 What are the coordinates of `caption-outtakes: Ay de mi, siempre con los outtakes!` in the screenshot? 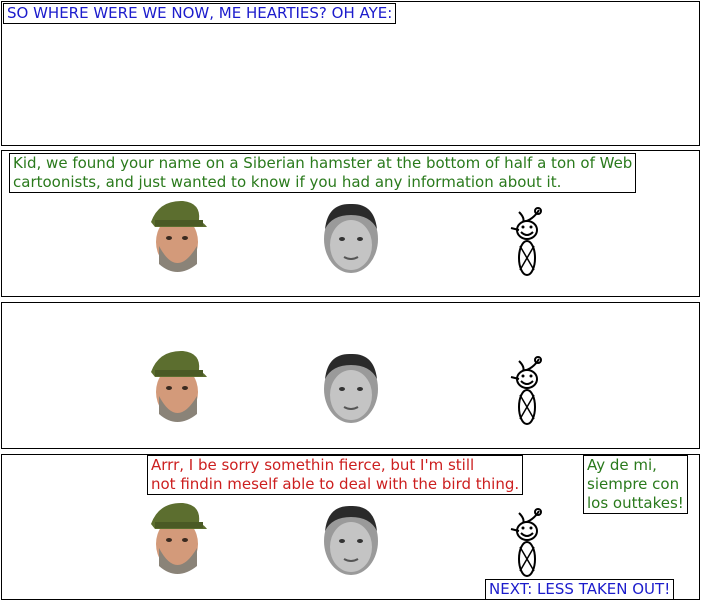 It's located at (635, 484).